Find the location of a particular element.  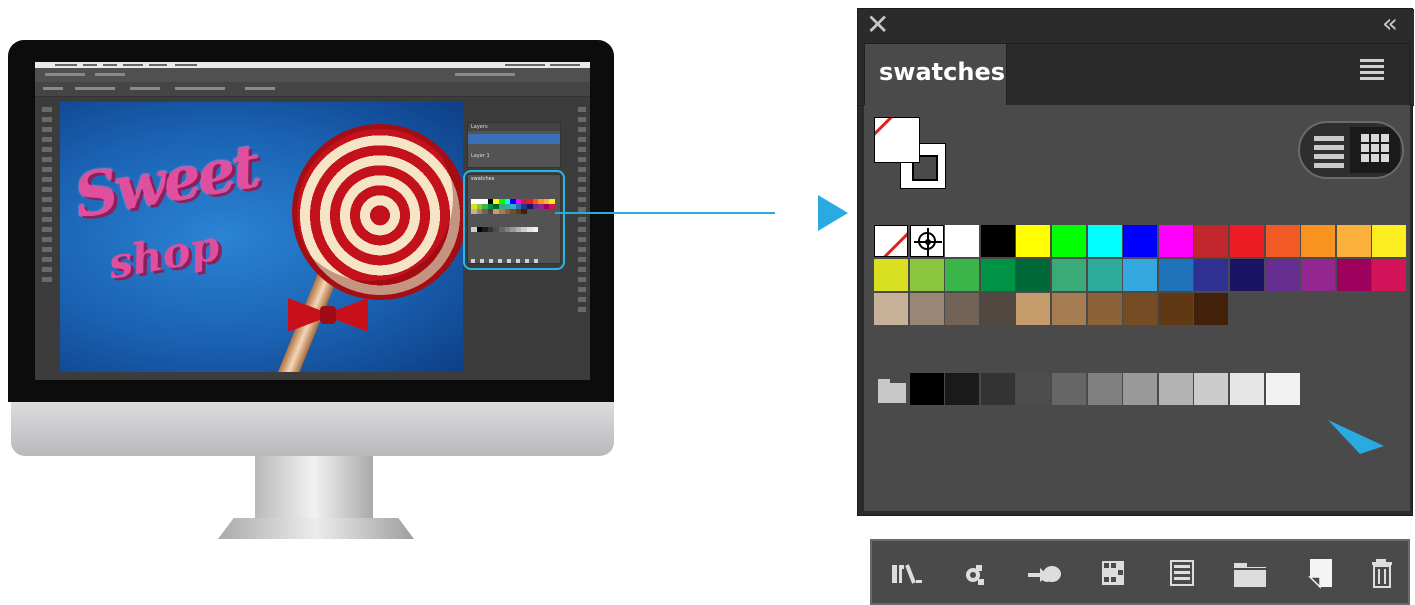

tools-panel is located at coordinates (47, 202).